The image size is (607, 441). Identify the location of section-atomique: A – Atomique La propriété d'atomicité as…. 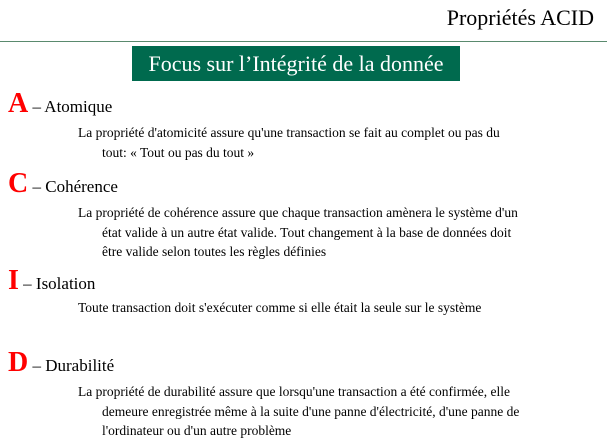
(254, 125).